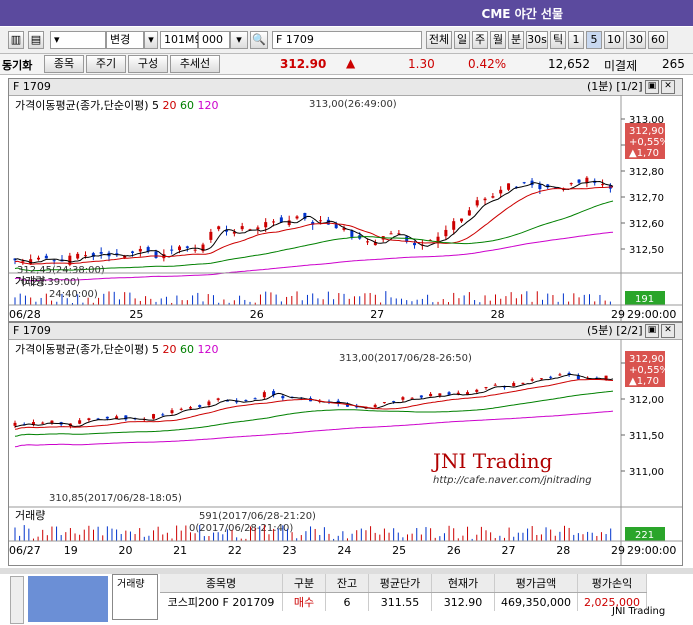  I want to click on save-icon: ▤, so click(36, 40).